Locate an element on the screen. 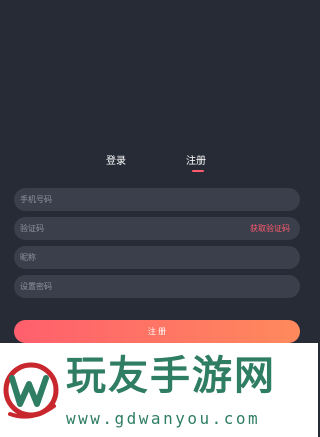 The height and width of the screenshot is (437, 320). tab-login: 登录 is located at coordinates (116, 159).